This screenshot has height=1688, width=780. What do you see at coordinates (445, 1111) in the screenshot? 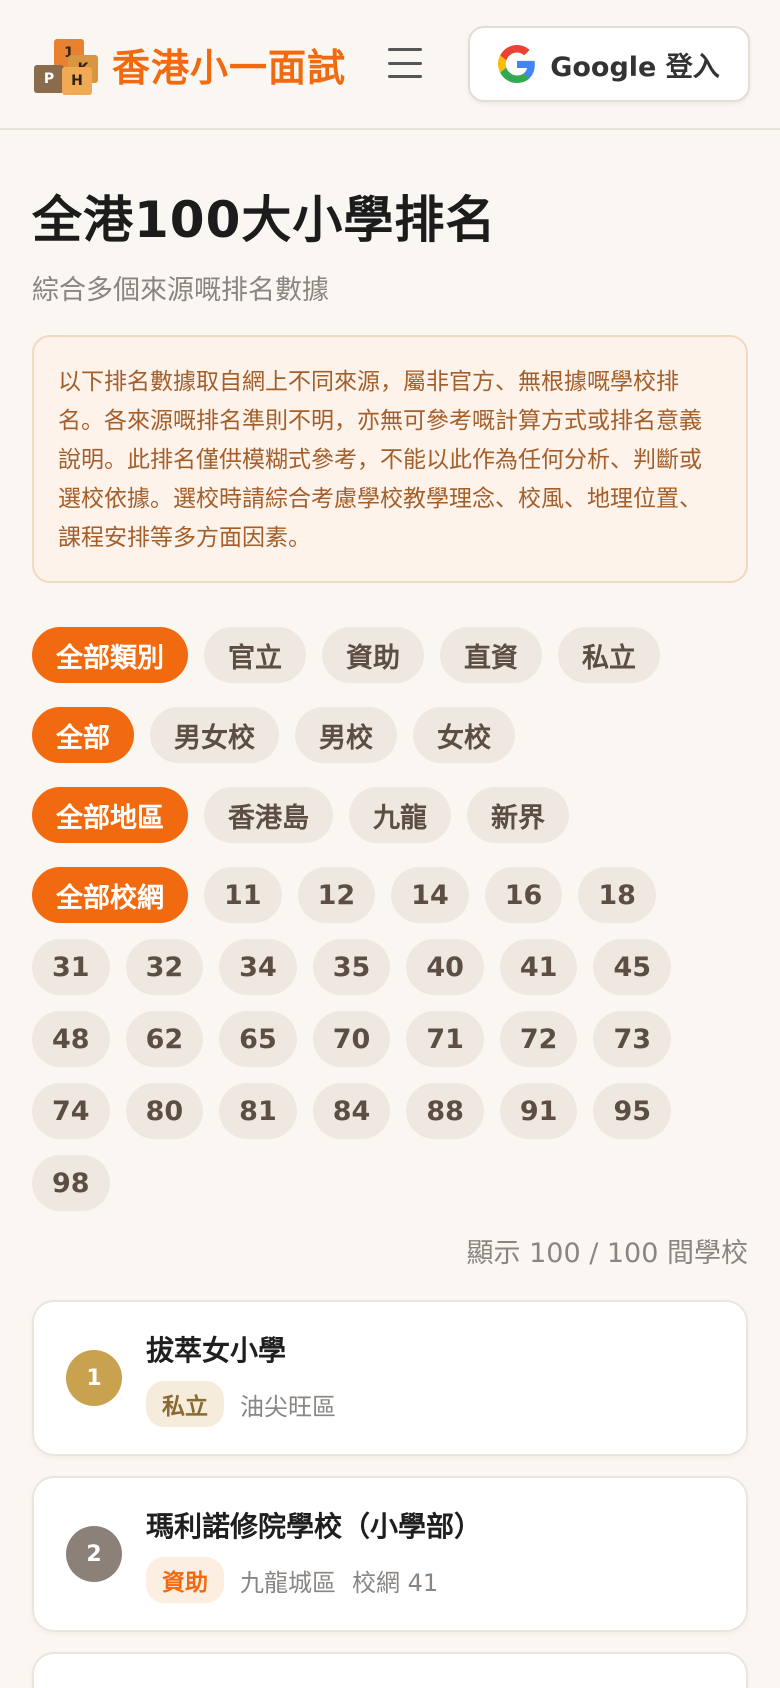
I see `filter-chip-net: 88` at bounding box center [445, 1111].